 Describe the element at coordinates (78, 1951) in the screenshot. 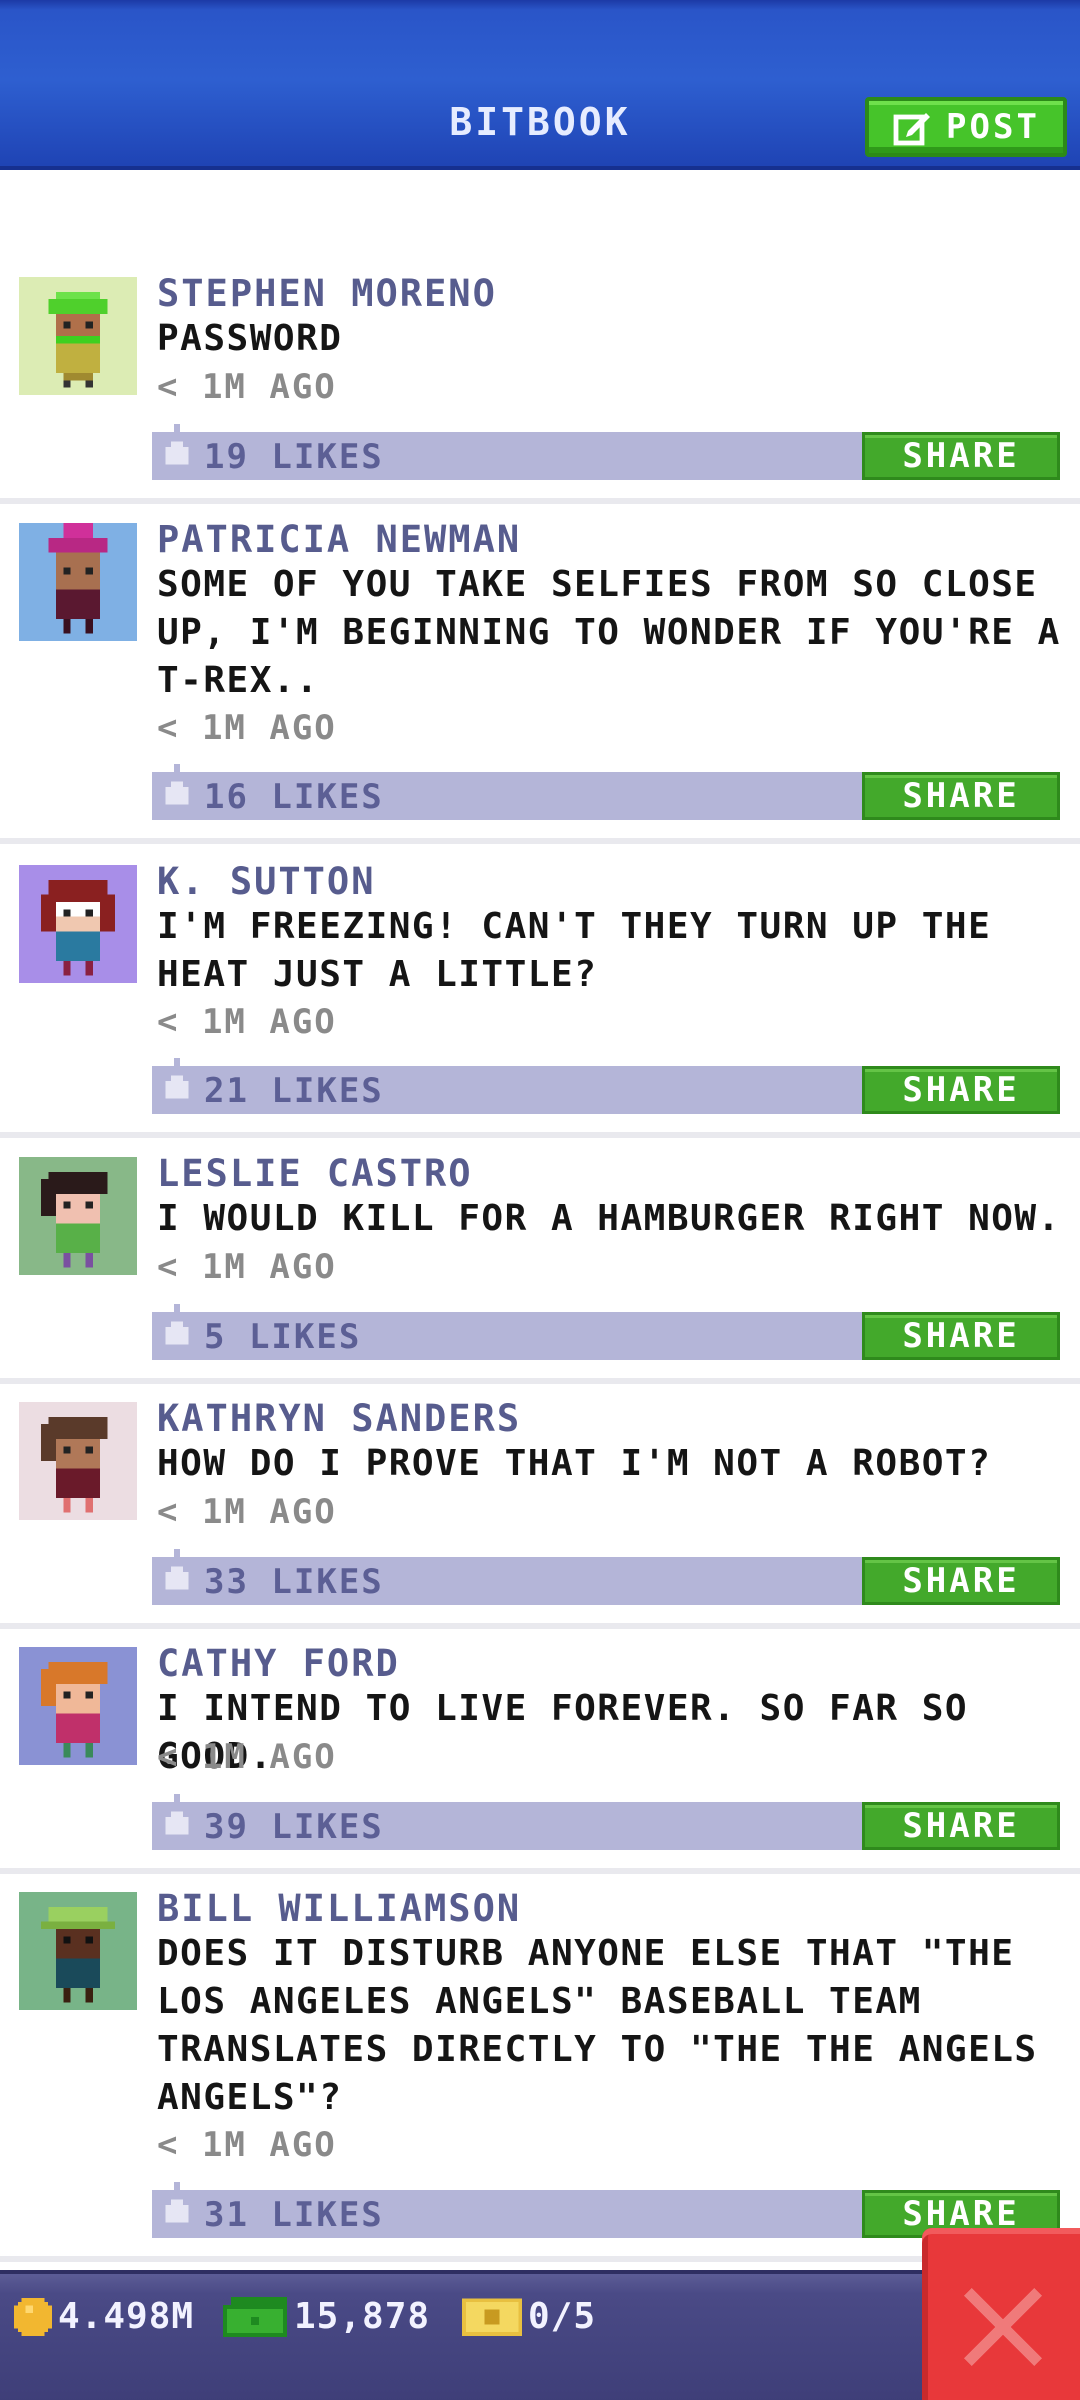

I see `avatar-green-cap-icon` at that location.